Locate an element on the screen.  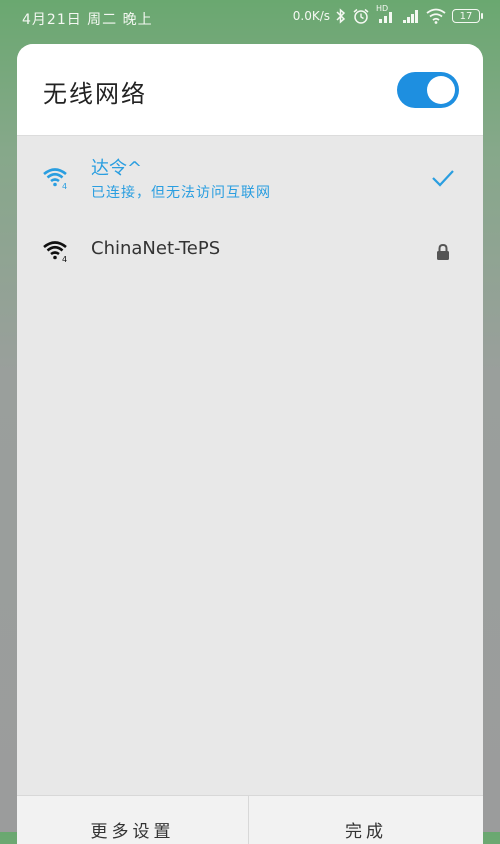
network-item-connected: 4 达令^ 已连接，但无法访问互联网 is located at coordinates (250, 179).